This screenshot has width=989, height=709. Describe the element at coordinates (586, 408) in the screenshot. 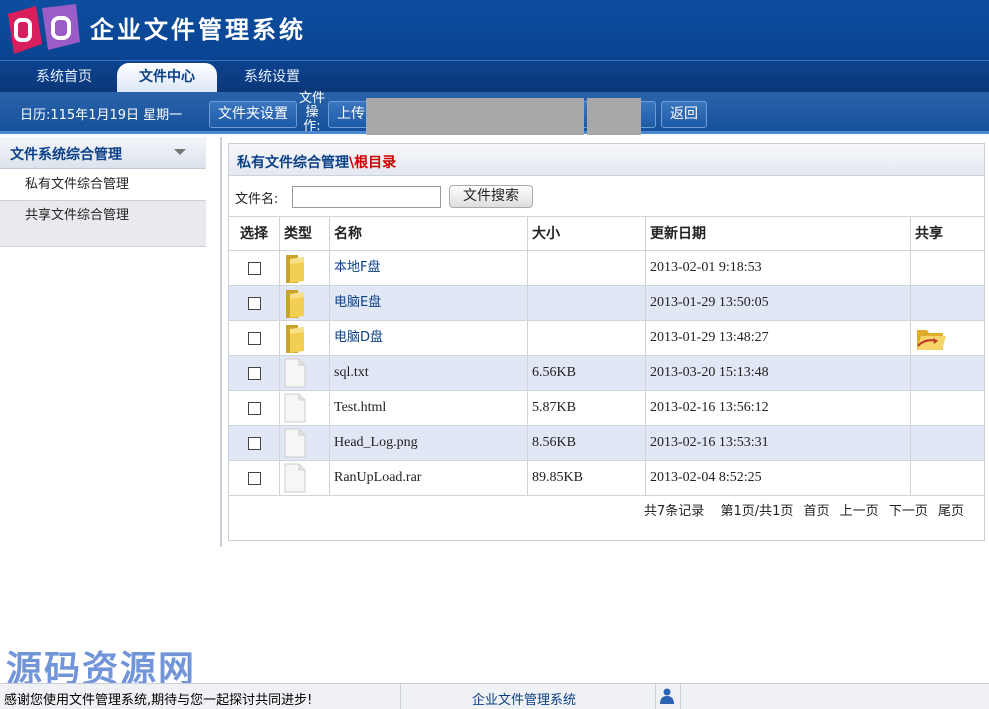

I see `file-size: 5.87KB` at that location.